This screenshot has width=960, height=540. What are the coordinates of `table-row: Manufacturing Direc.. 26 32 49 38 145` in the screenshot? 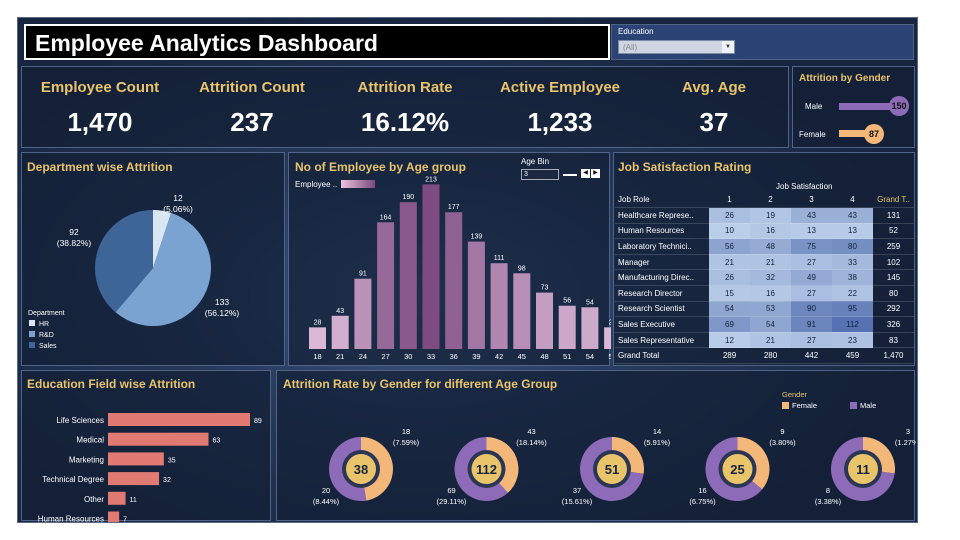 It's located at (764, 278).